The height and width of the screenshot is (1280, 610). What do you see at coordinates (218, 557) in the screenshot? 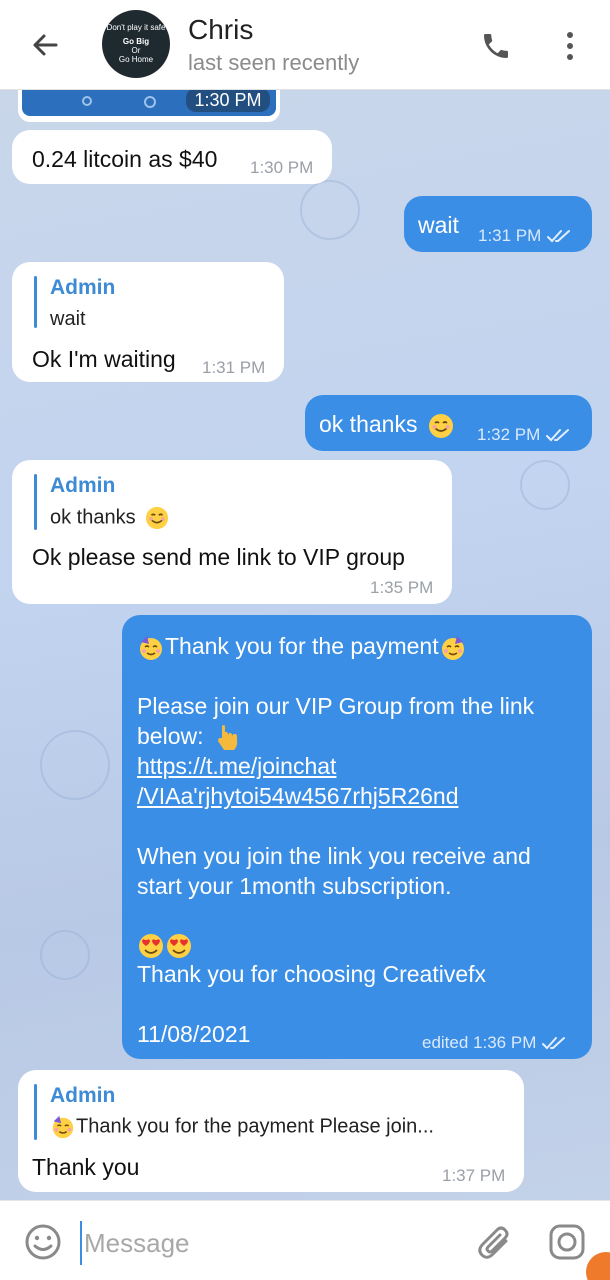
I see `message-text: Ok please send me link to VIP group` at bounding box center [218, 557].